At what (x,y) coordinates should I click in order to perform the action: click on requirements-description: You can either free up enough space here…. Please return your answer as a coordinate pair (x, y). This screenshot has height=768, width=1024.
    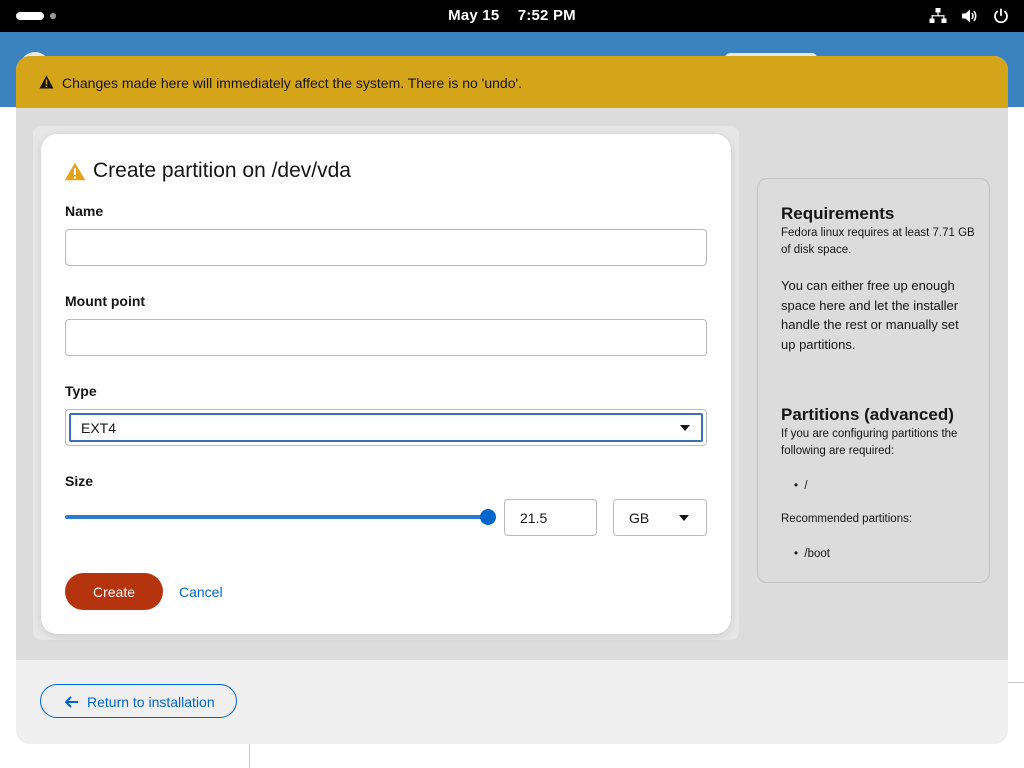
    Looking at the image, I should click on (870, 315).